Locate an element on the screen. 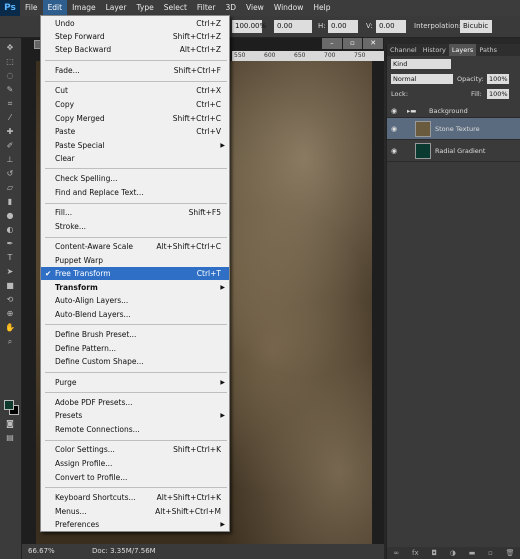 The height and width of the screenshot is (559, 520). menu-type: Type is located at coordinates (145, 8).